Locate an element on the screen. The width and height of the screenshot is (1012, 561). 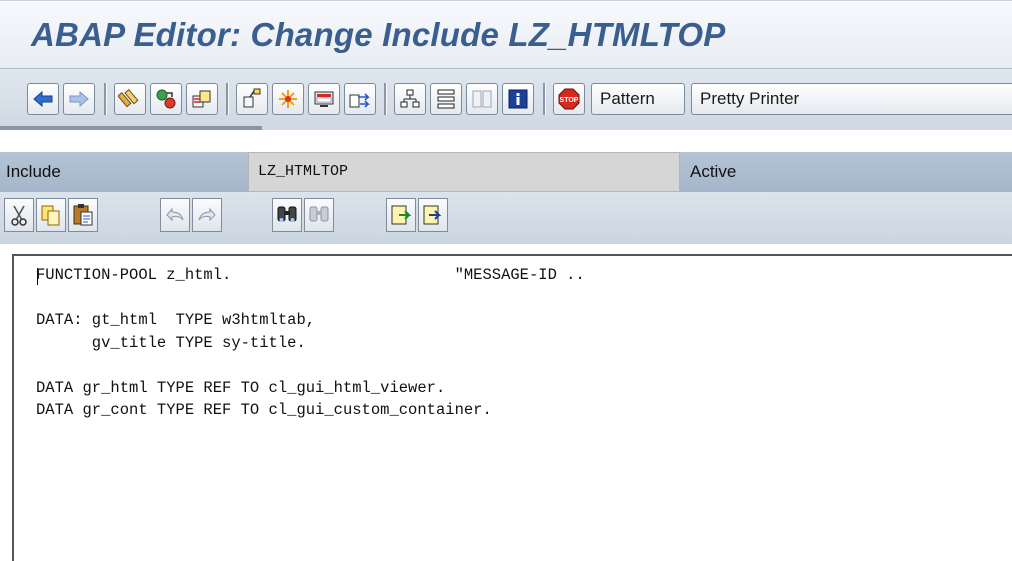
activate-icon is located at coordinates (288, 99).